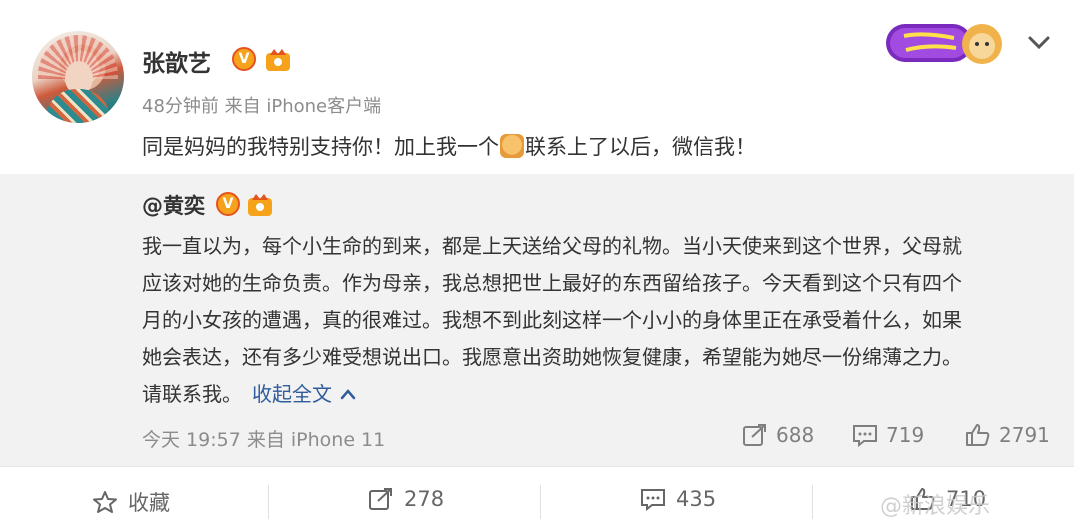  Describe the element at coordinates (192, 394) in the screenshot. I see `original-text-end: 请联系我。` at that location.